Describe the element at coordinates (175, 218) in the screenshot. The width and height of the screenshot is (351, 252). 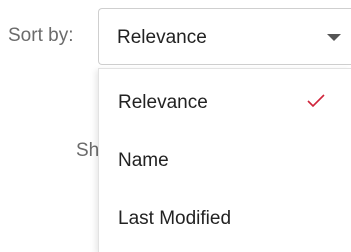
I see `sort-option-label: Last Modified` at that location.